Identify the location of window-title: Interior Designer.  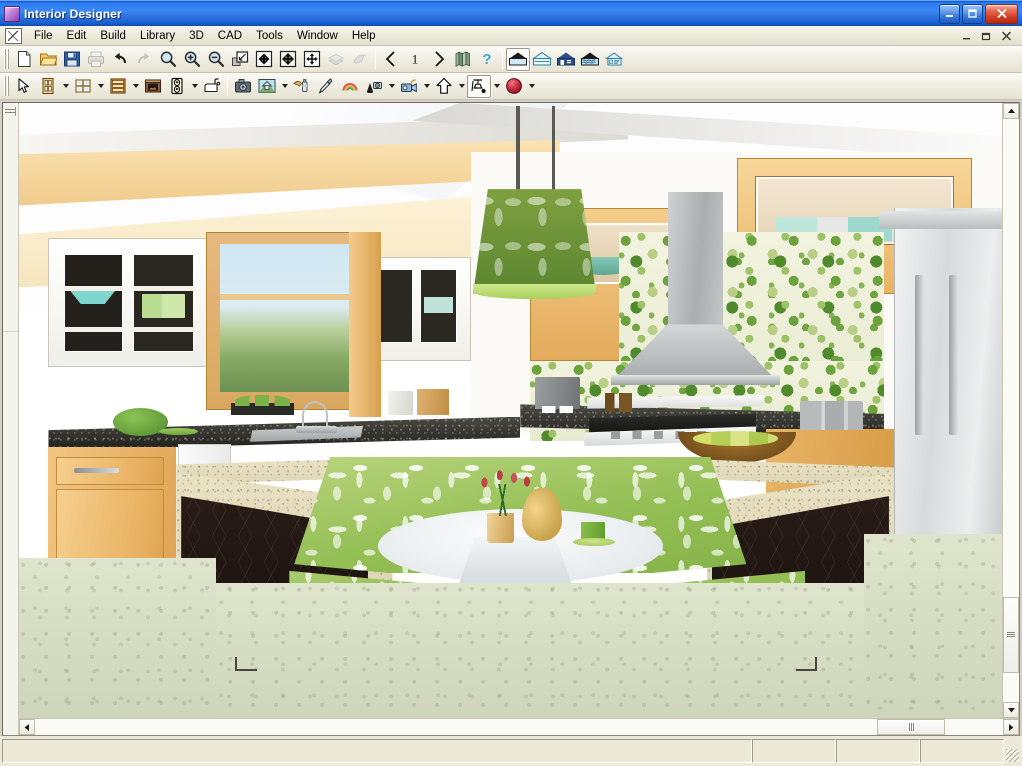
(73, 13).